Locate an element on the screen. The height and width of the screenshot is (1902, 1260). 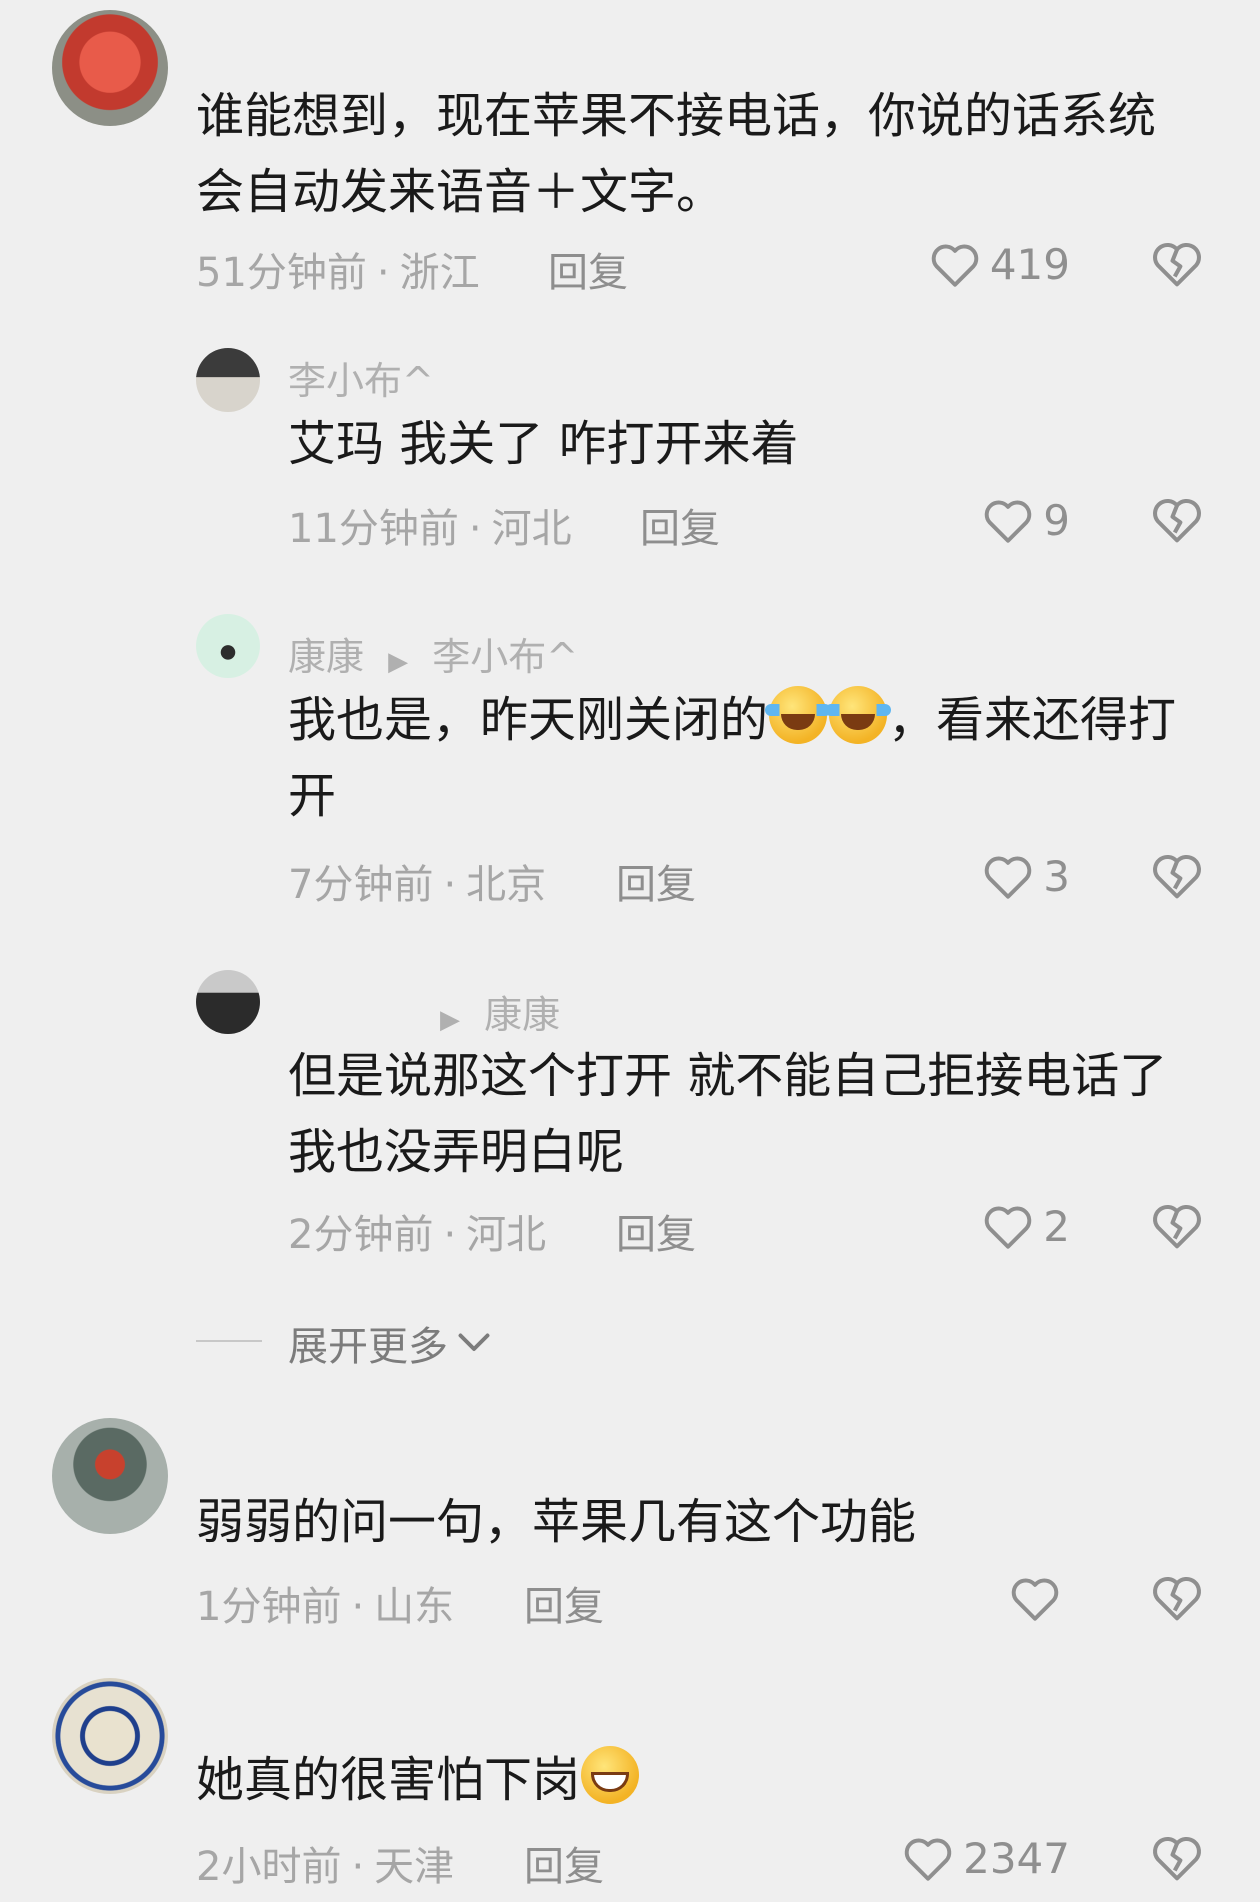
comment-meta: 2小时前 · 天津 is located at coordinates (325, 1867).